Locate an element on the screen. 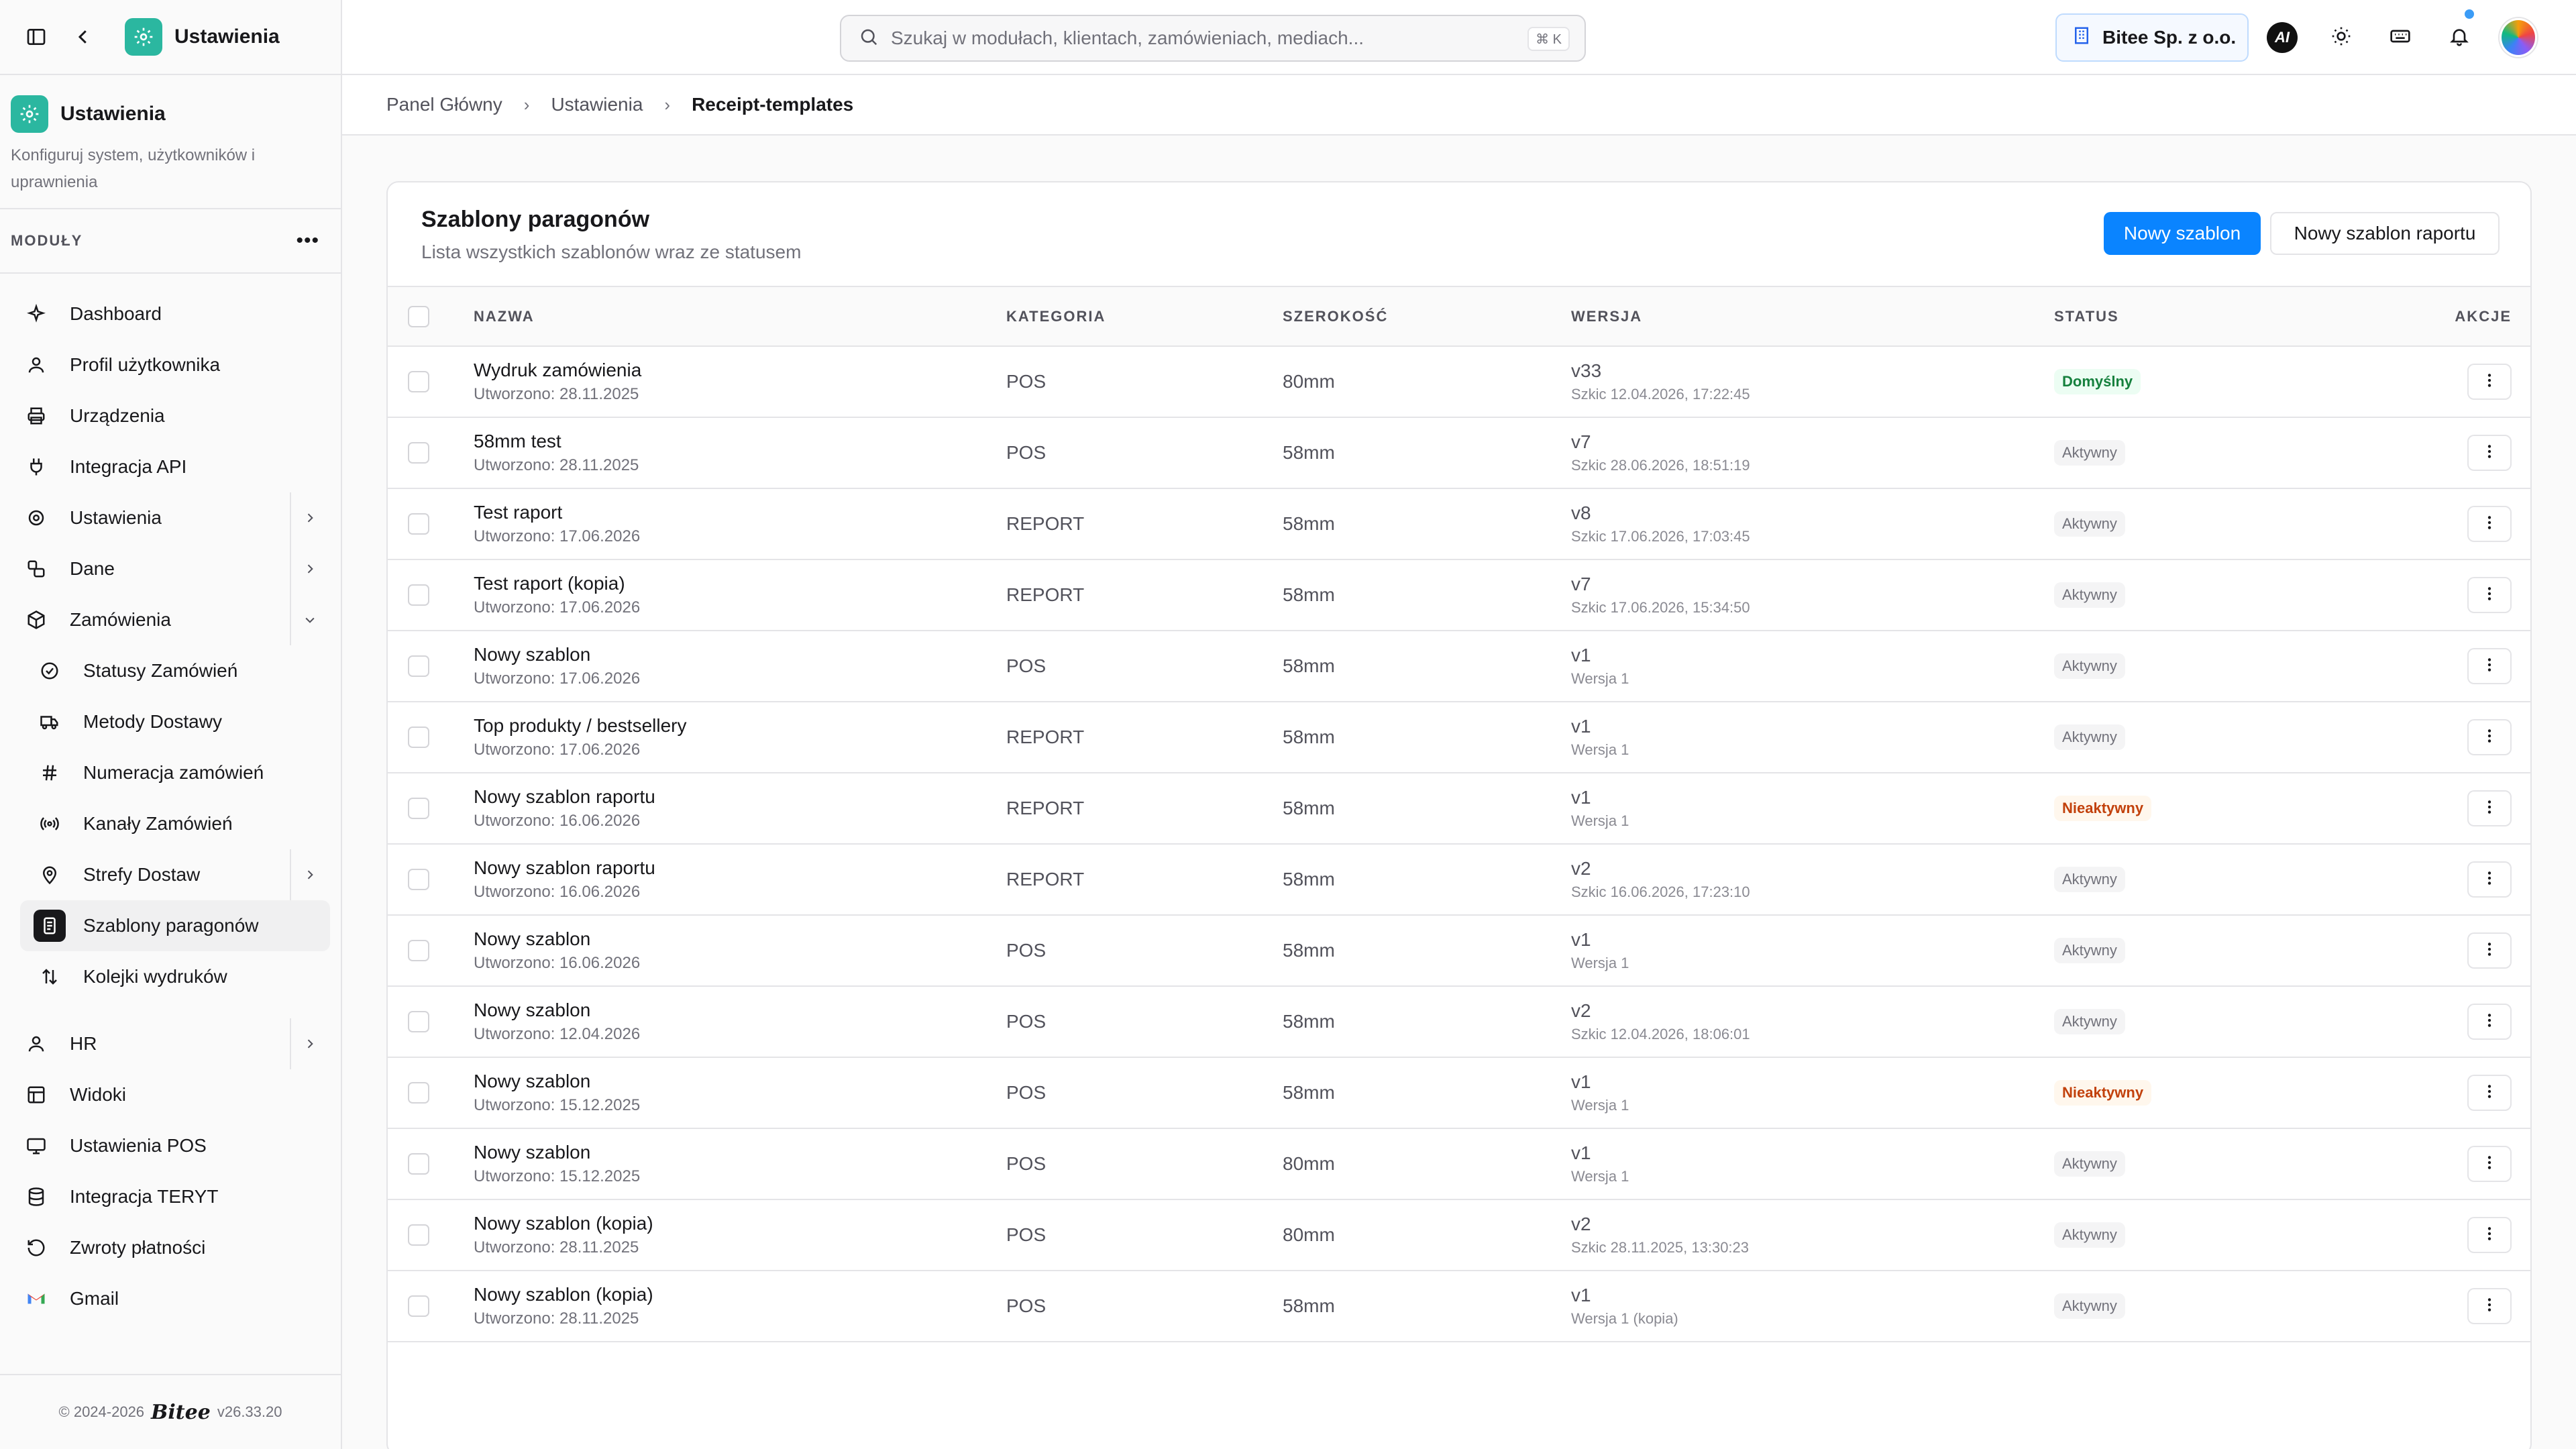 The height and width of the screenshot is (1449, 2576). sidebar-item-teryt: Integracja TERYT is located at coordinates (170, 1196).